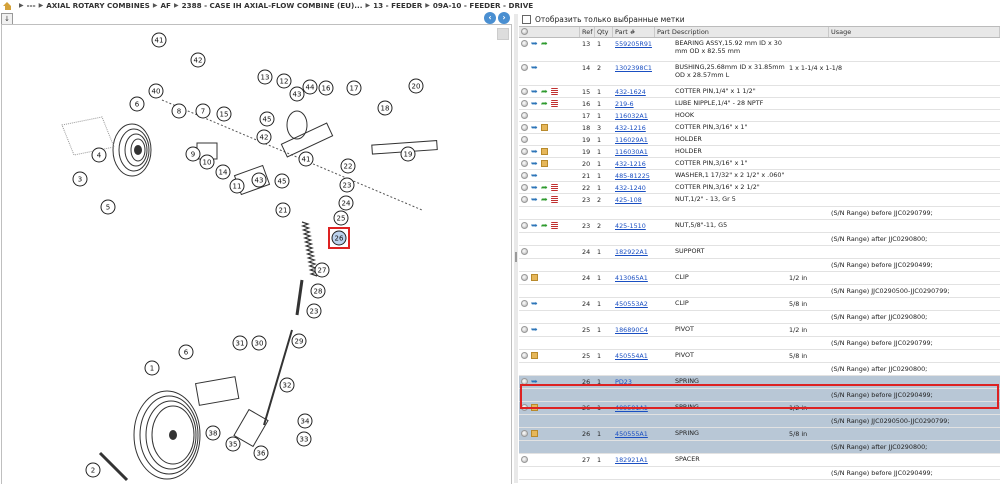 Image resolution: width=1000 pixels, height=484 pixels. What do you see at coordinates (631, 152) in the screenshot?
I see `part-number-text: 116030A1` at bounding box center [631, 152].